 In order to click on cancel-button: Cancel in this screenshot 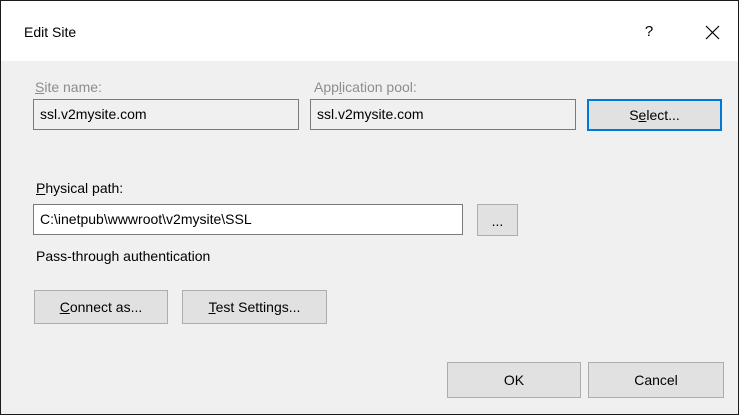, I will do `click(656, 380)`.